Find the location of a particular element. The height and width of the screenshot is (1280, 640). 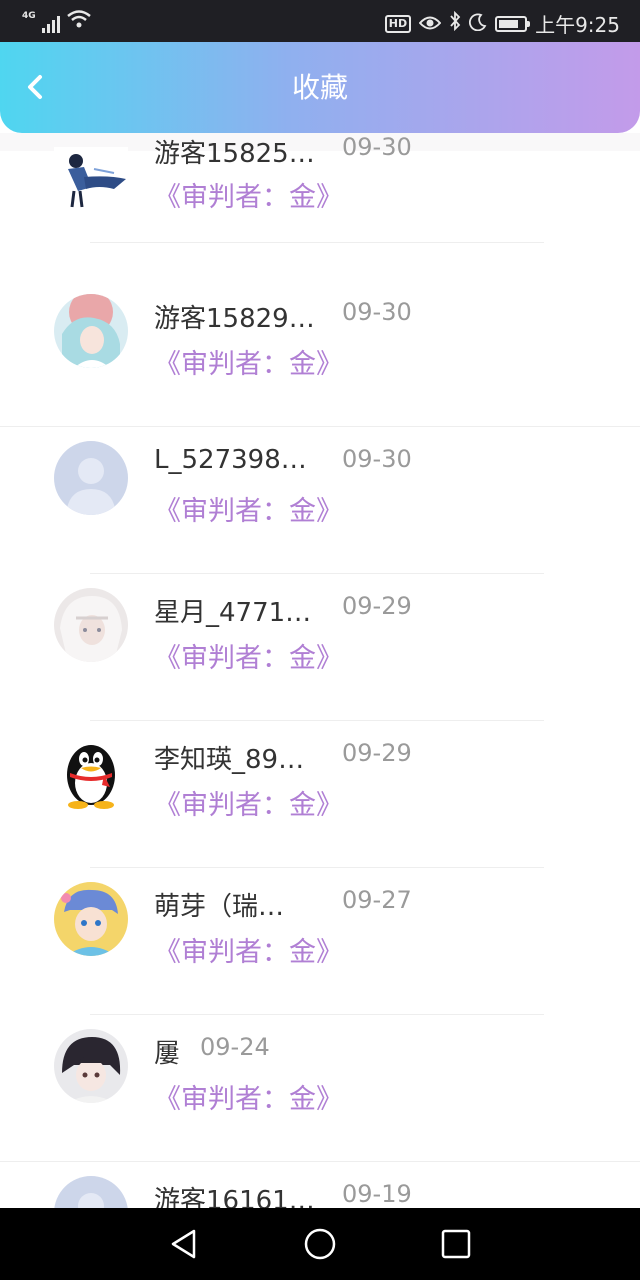

list-item: 星月_4771… 09-29 《审判者：金》 is located at coordinates (320, 647).